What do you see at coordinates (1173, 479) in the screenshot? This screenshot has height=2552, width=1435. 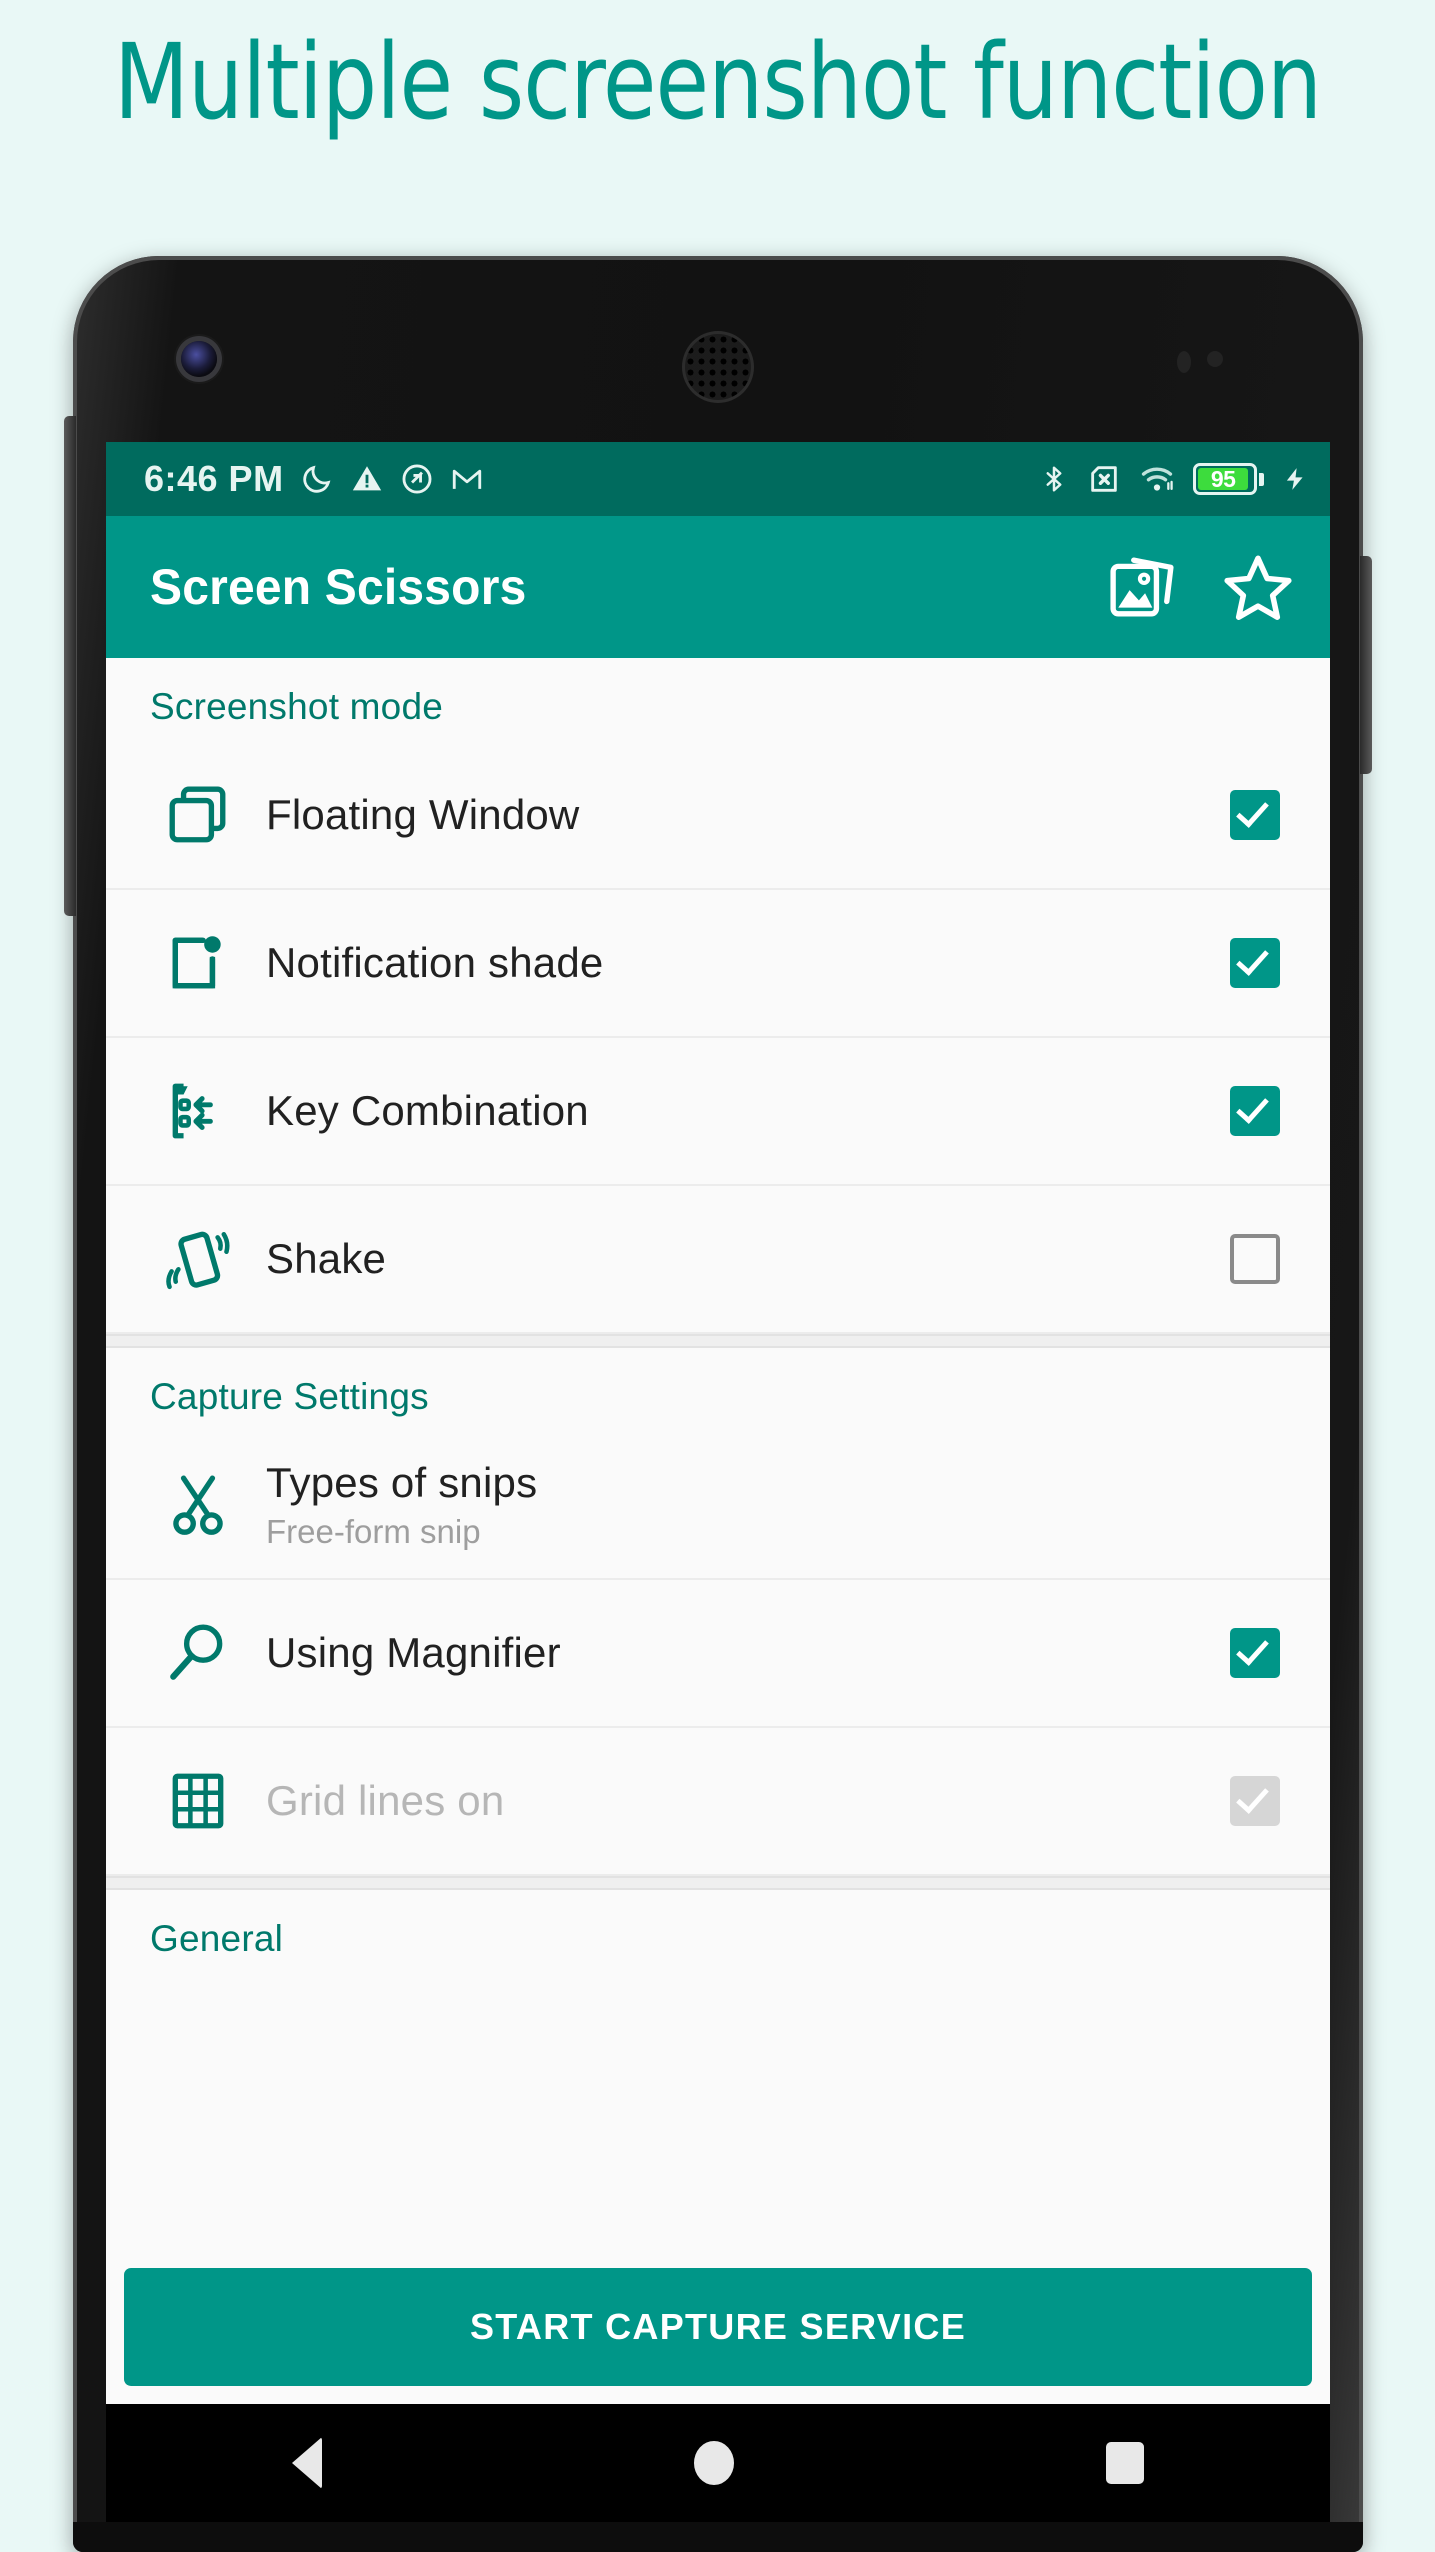 I see `status-bar-system-icons: 95` at bounding box center [1173, 479].